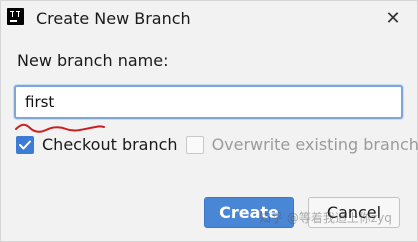 This screenshot has width=418, height=242. I want to click on close-button: ✕, so click(393, 18).